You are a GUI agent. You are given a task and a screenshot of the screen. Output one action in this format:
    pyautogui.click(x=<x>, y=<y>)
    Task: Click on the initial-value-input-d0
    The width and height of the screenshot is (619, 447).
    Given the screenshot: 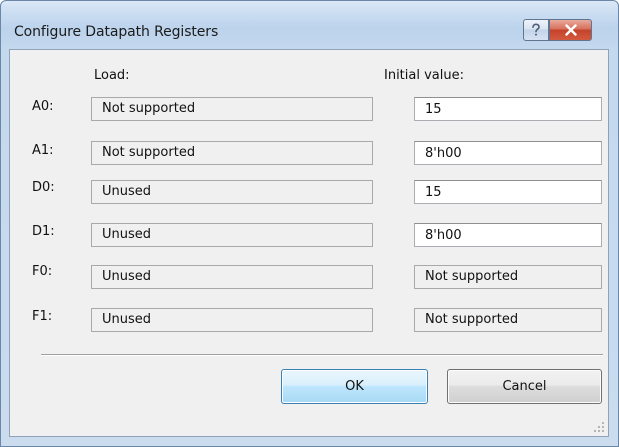 What is the action you would take?
    pyautogui.click(x=508, y=192)
    